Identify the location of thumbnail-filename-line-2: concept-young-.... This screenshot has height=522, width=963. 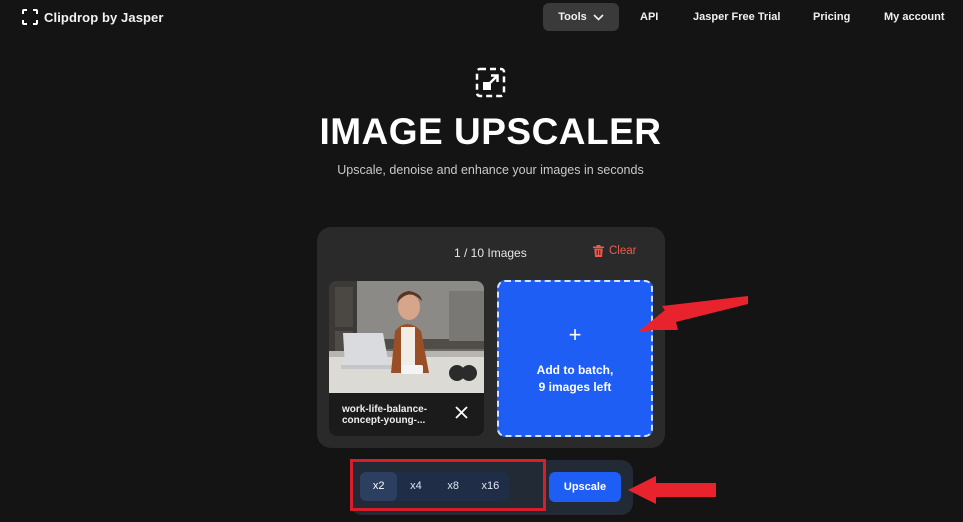
(384, 420).